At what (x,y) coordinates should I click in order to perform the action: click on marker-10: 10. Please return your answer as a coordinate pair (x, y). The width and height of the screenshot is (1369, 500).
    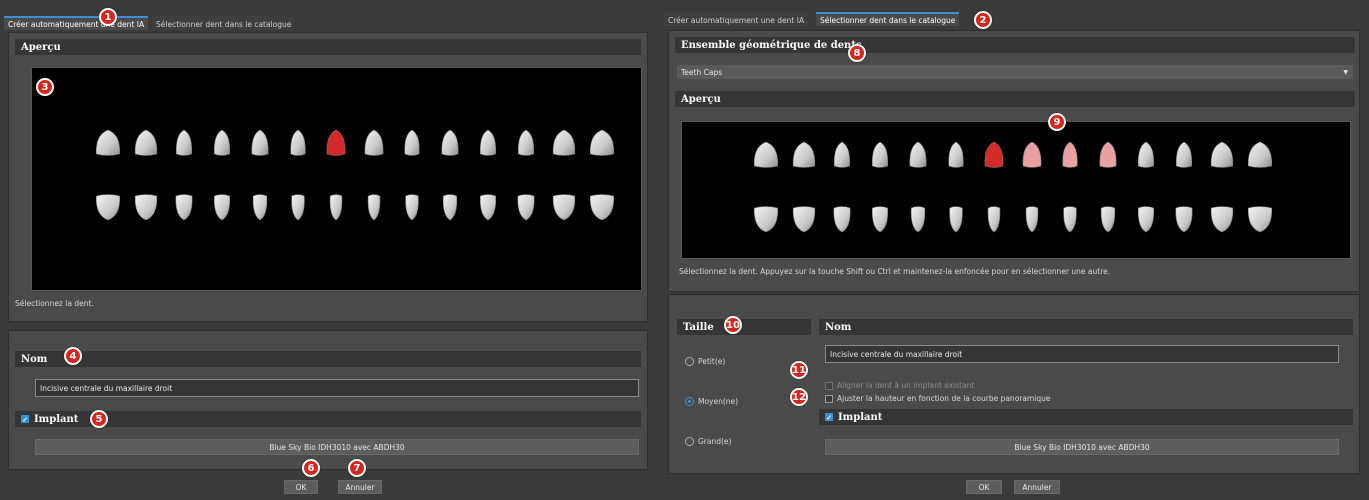
    Looking at the image, I should click on (733, 325).